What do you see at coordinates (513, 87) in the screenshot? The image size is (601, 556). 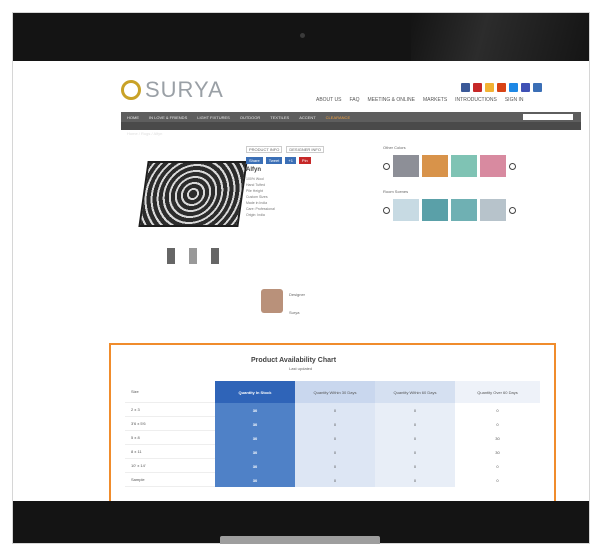 I see `twitter-icon` at bounding box center [513, 87].